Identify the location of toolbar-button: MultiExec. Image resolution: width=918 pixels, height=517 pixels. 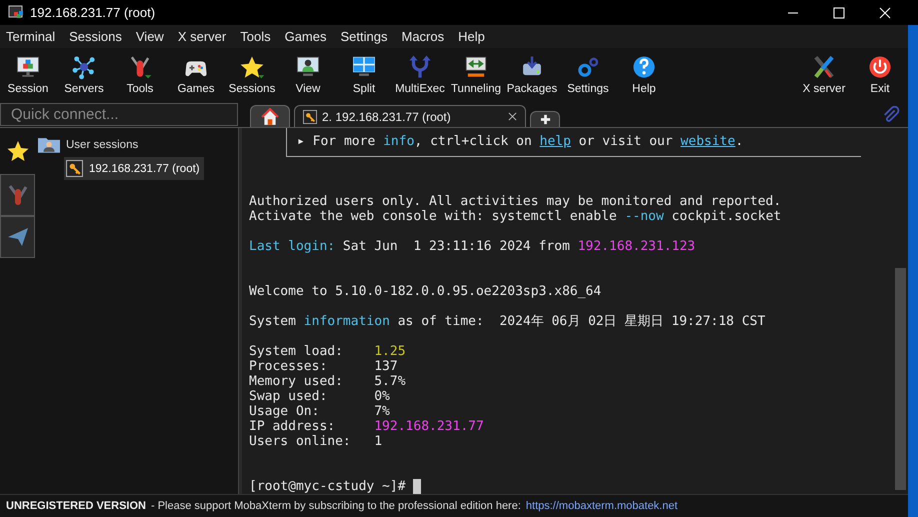
(420, 74).